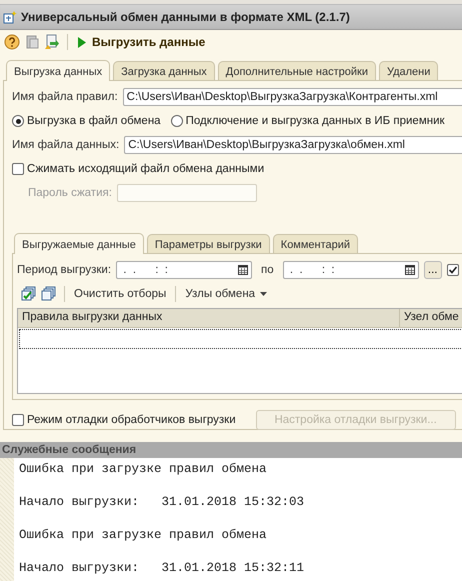  Describe the element at coordinates (141, 42) in the screenshot. I see `export-button: Выгрузить данные` at that location.